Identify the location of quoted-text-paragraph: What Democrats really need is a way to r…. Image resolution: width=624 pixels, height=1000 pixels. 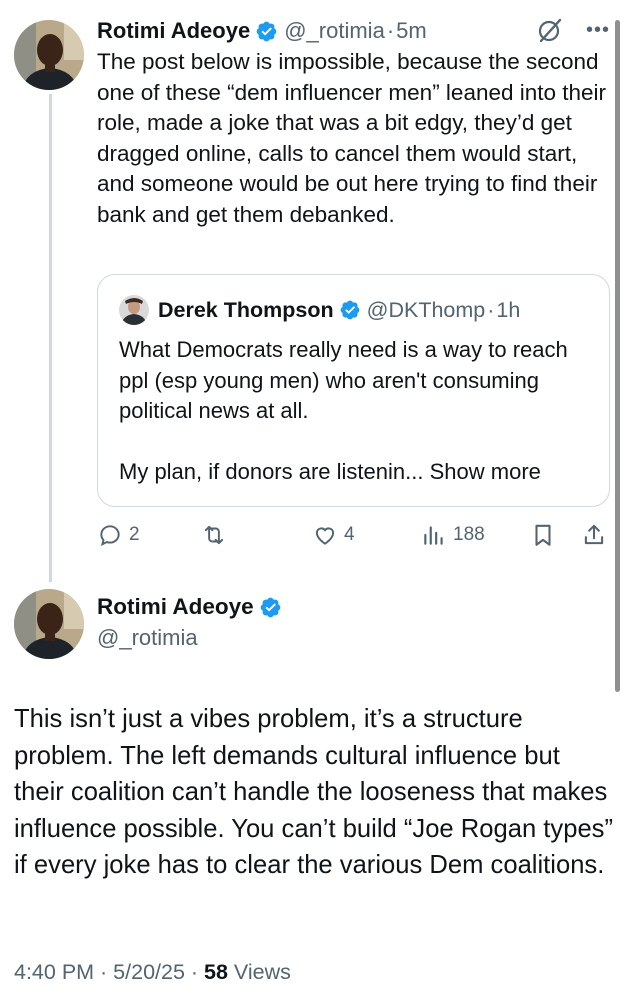
(343, 380).